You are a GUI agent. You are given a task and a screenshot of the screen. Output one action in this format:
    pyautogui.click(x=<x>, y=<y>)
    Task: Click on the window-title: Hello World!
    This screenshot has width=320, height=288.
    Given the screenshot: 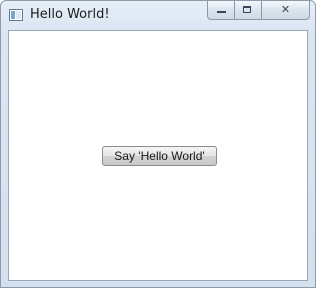 What is the action you would take?
    pyautogui.click(x=70, y=14)
    